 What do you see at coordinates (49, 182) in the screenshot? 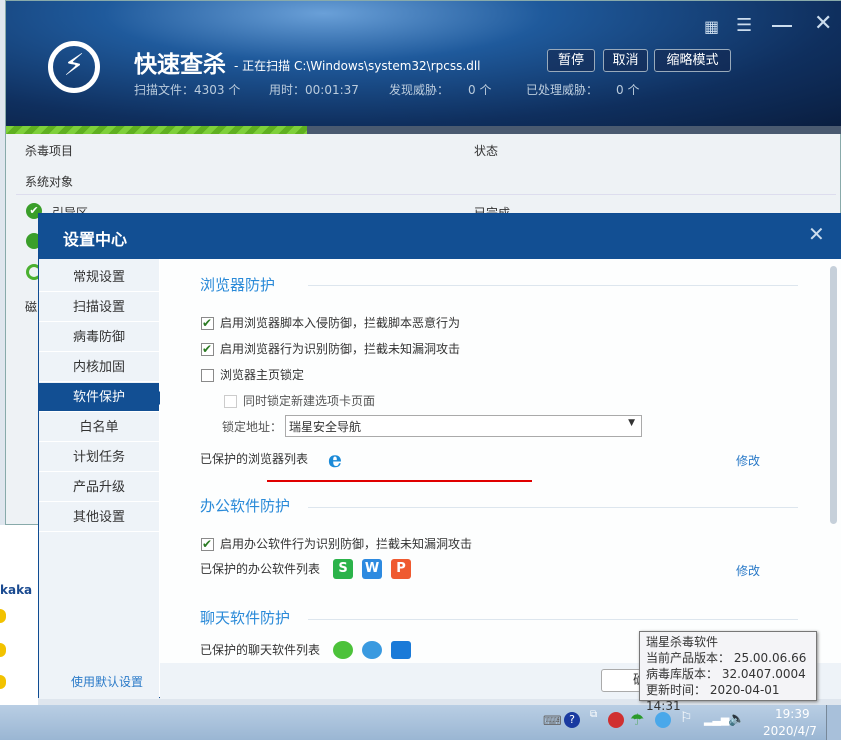
I see `group-label: 系统对象` at bounding box center [49, 182].